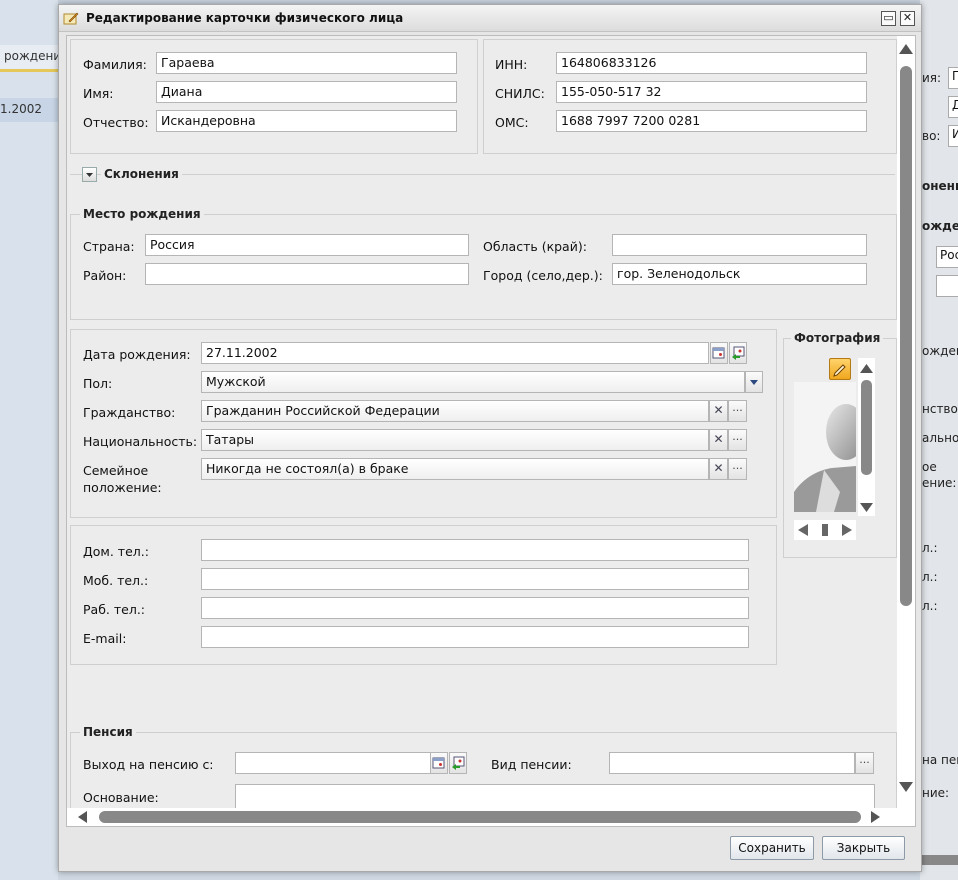 The image size is (958, 880). What do you see at coordinates (142, 214) in the screenshot?
I see `birthplace-legend: Место рождения` at bounding box center [142, 214].